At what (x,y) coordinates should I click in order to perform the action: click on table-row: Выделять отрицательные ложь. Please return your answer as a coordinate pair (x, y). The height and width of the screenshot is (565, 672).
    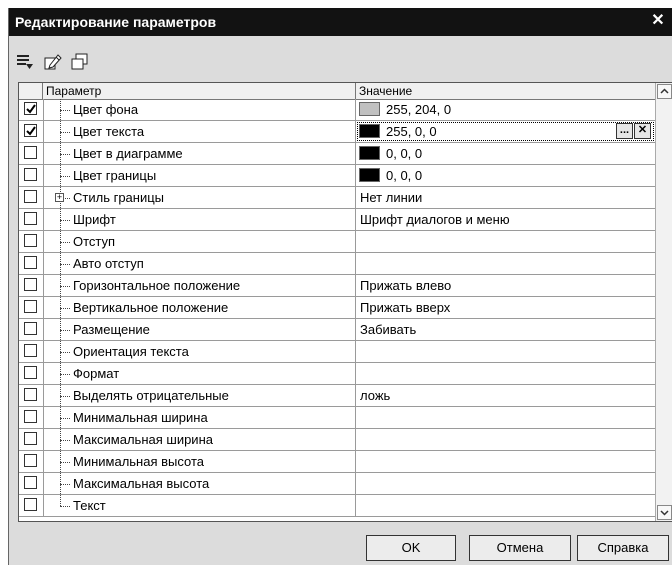
    Looking at the image, I should click on (337, 396).